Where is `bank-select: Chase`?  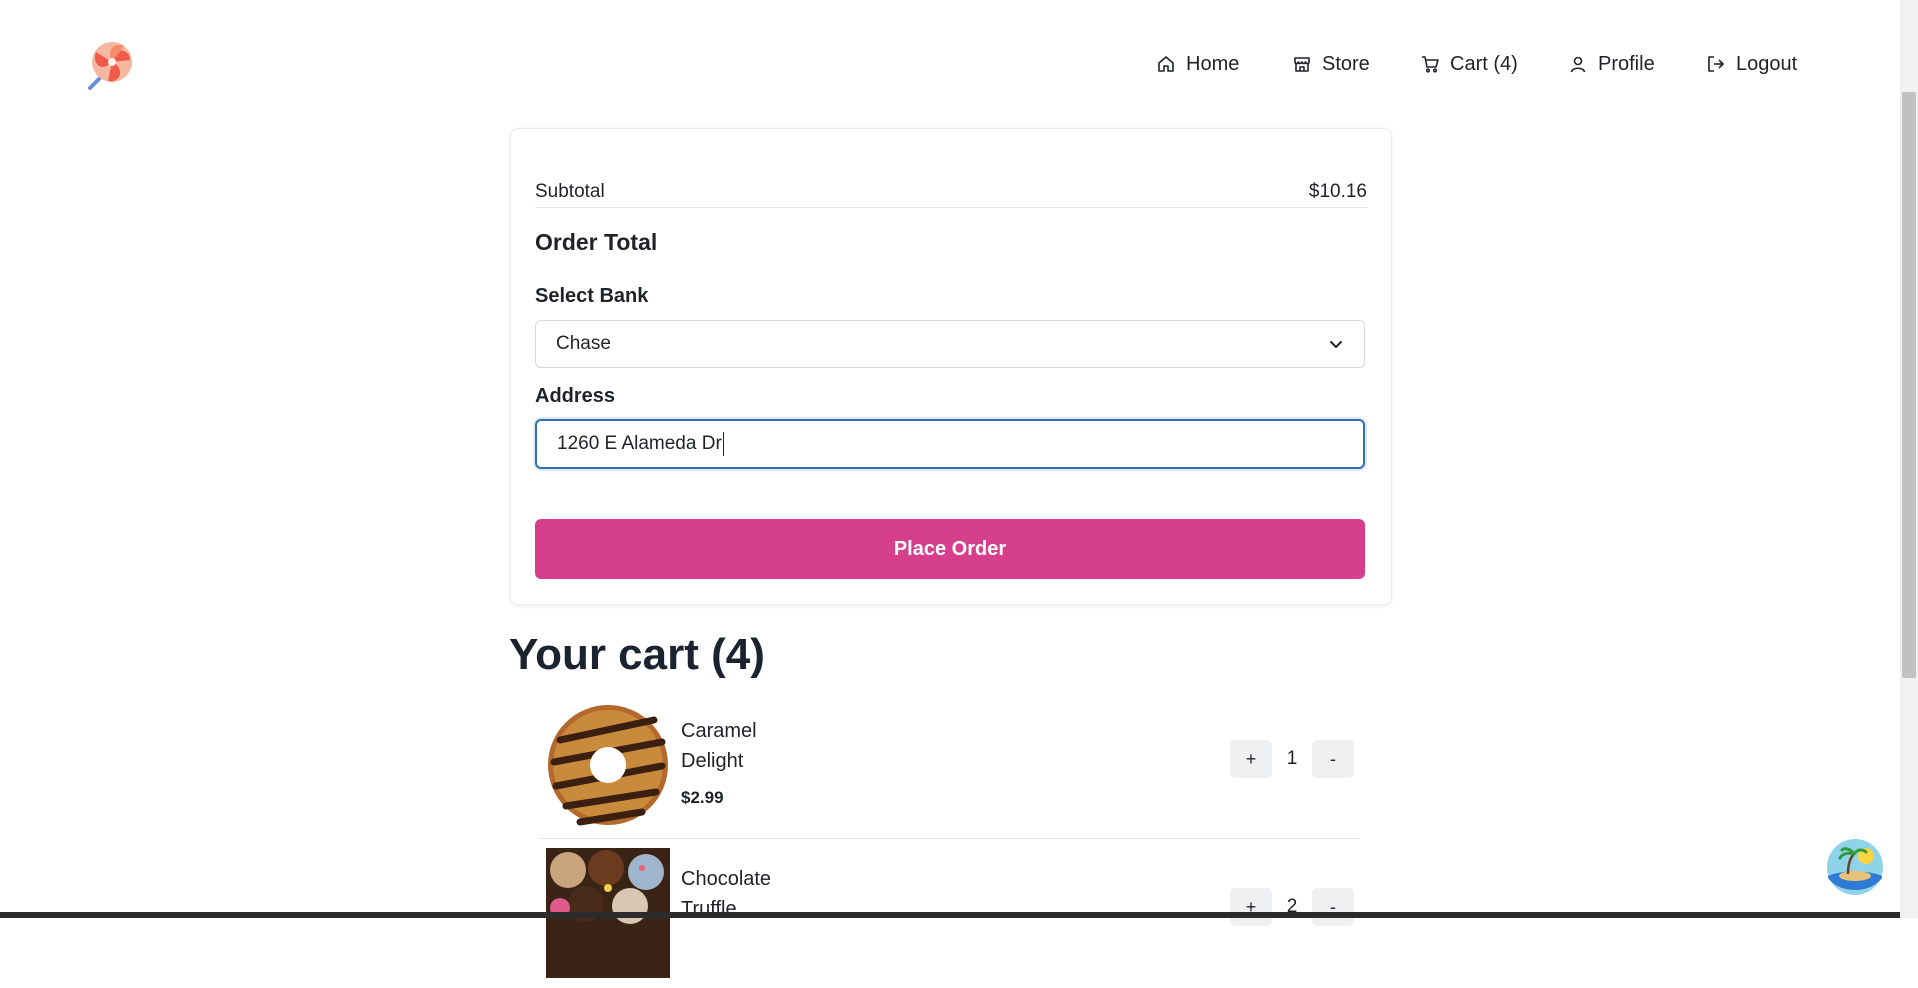
bank-select: Chase is located at coordinates (950, 344).